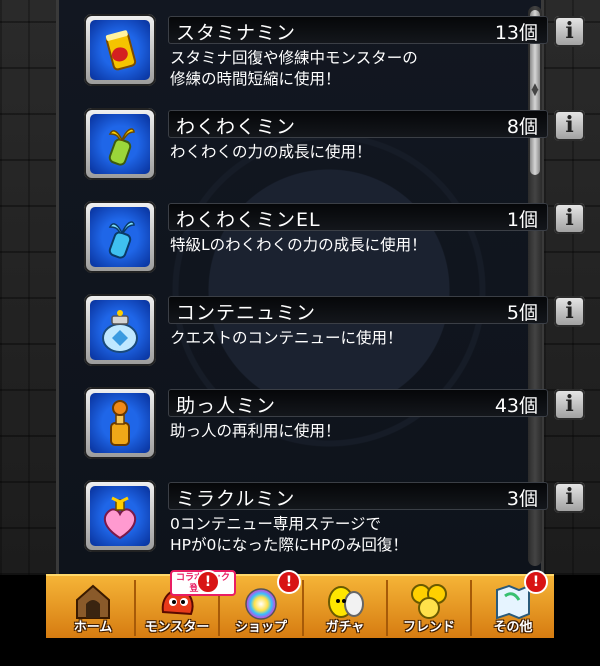 The width and height of the screenshot is (600, 666). Describe the element at coordinates (298, 245) in the screenshot. I see `item-description: 特級Lのわくわくの力の成長に使用！` at that location.